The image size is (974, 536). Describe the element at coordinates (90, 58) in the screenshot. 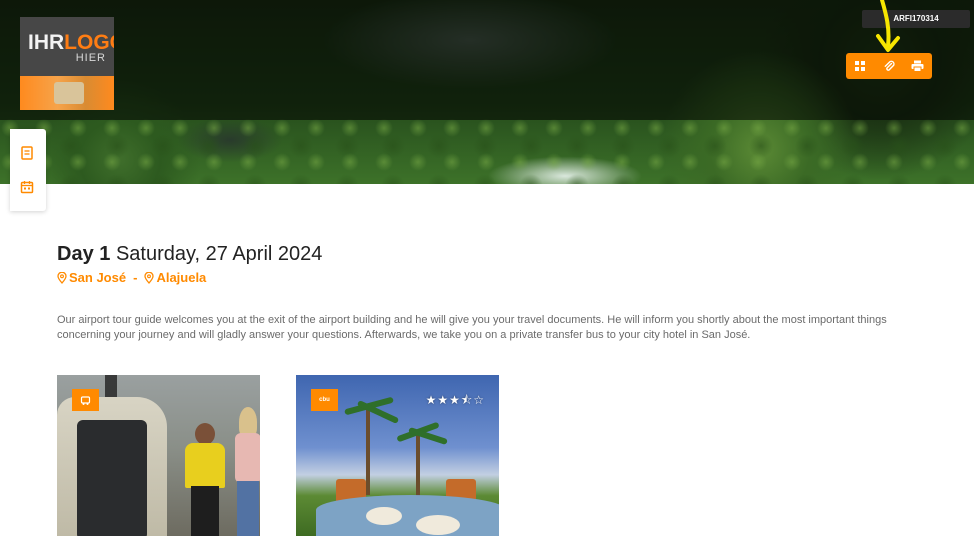

I see `logo-subtext: HIER` at that location.